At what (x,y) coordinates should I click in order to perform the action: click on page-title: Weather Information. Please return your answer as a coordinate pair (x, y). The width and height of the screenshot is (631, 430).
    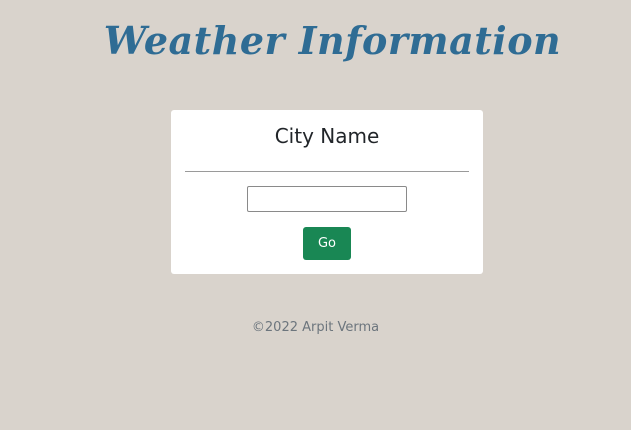
    Looking at the image, I should click on (332, 40).